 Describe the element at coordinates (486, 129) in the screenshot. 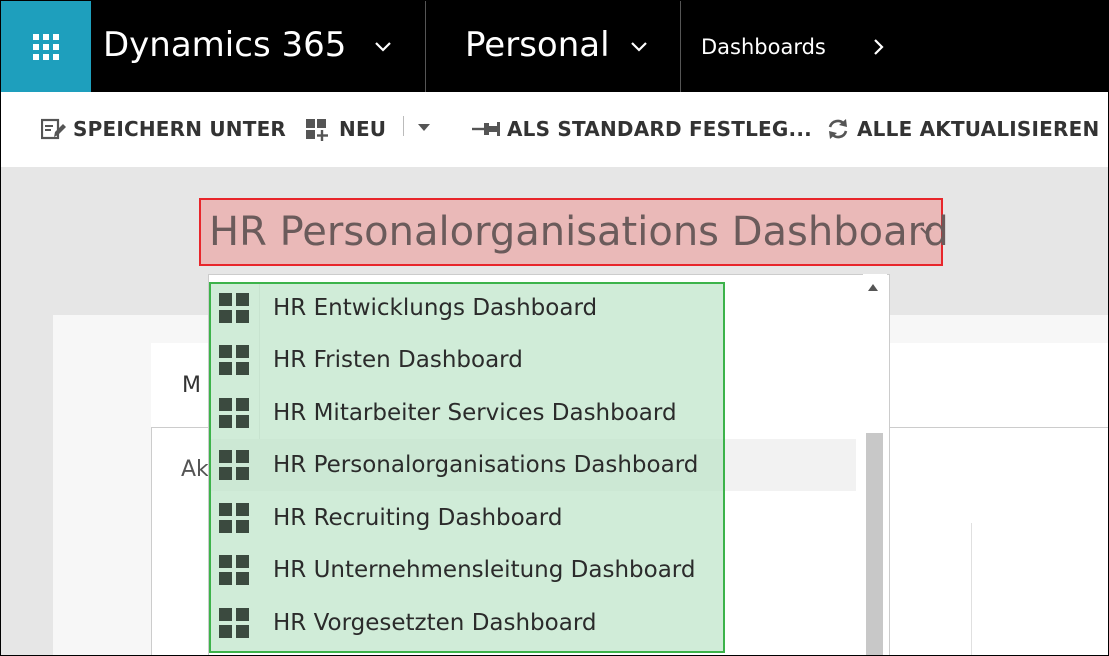

I see `pin-icon` at that location.